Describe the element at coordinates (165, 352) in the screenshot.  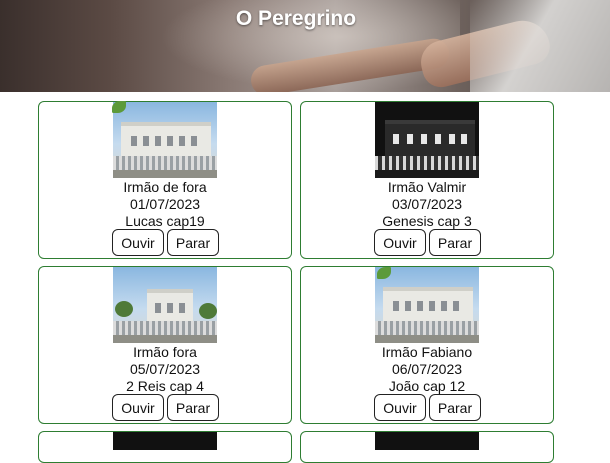
I see `preacher-name: Irmão fora` at that location.